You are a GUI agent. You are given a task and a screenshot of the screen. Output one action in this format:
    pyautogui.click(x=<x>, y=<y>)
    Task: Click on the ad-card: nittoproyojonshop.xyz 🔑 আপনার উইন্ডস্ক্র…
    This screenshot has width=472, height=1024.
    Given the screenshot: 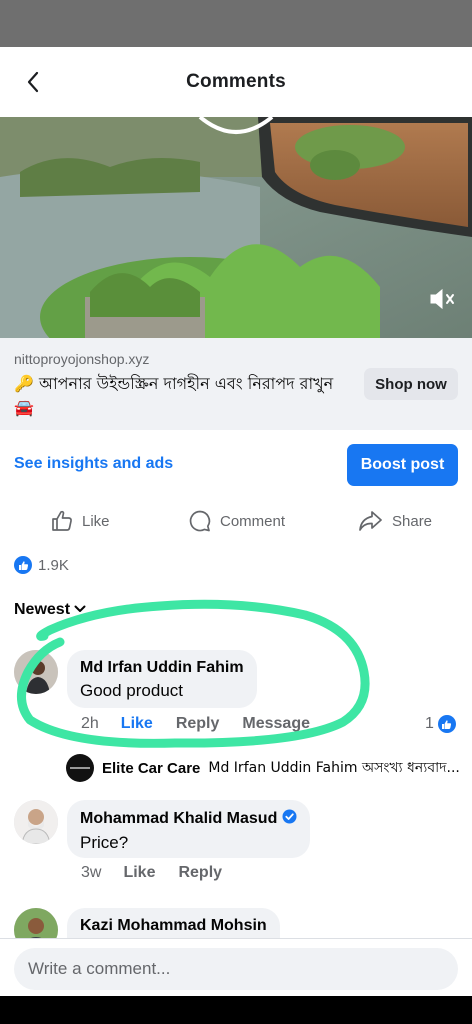 What is the action you would take?
    pyautogui.click(x=236, y=384)
    